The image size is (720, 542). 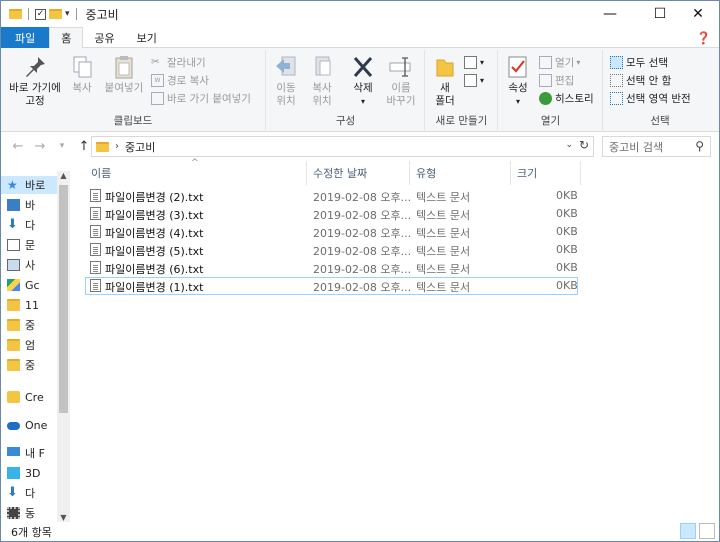 What do you see at coordinates (32, 305) in the screenshot?
I see `nav-item-label: 11` at bounding box center [32, 305].